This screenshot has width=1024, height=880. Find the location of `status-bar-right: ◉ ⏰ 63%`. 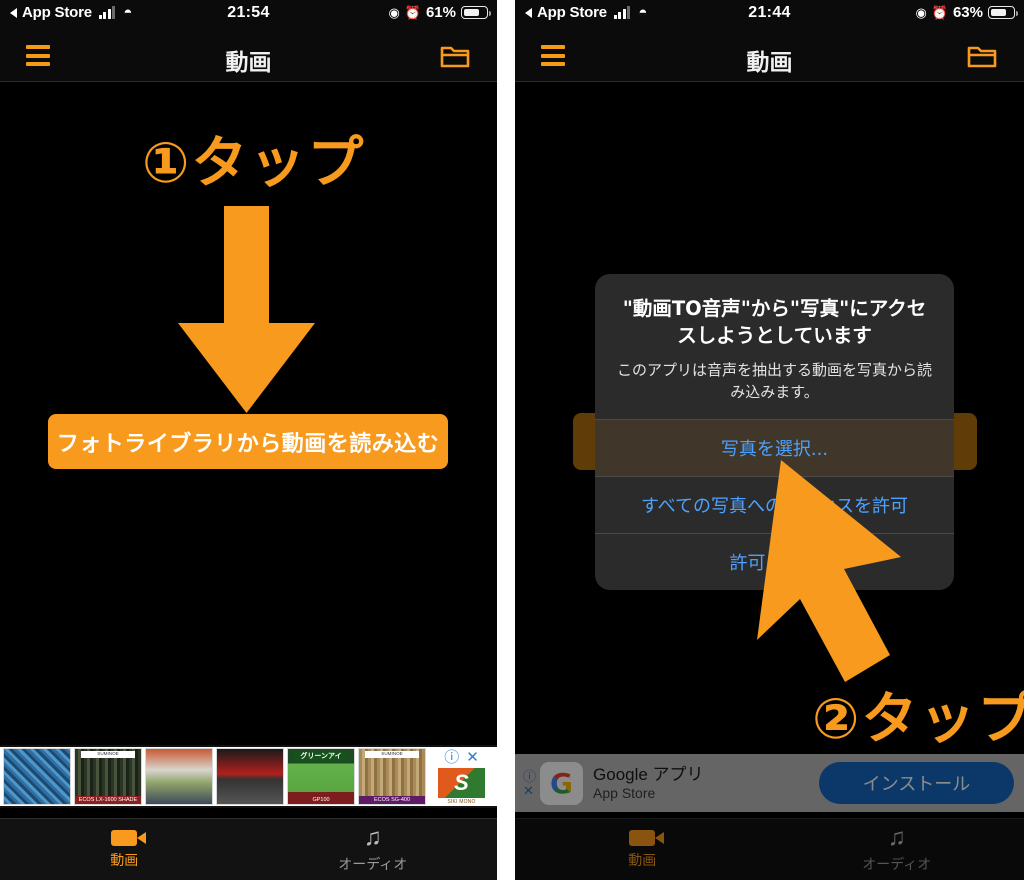

status-bar-right: ◉ ⏰ 63% is located at coordinates (967, 12).